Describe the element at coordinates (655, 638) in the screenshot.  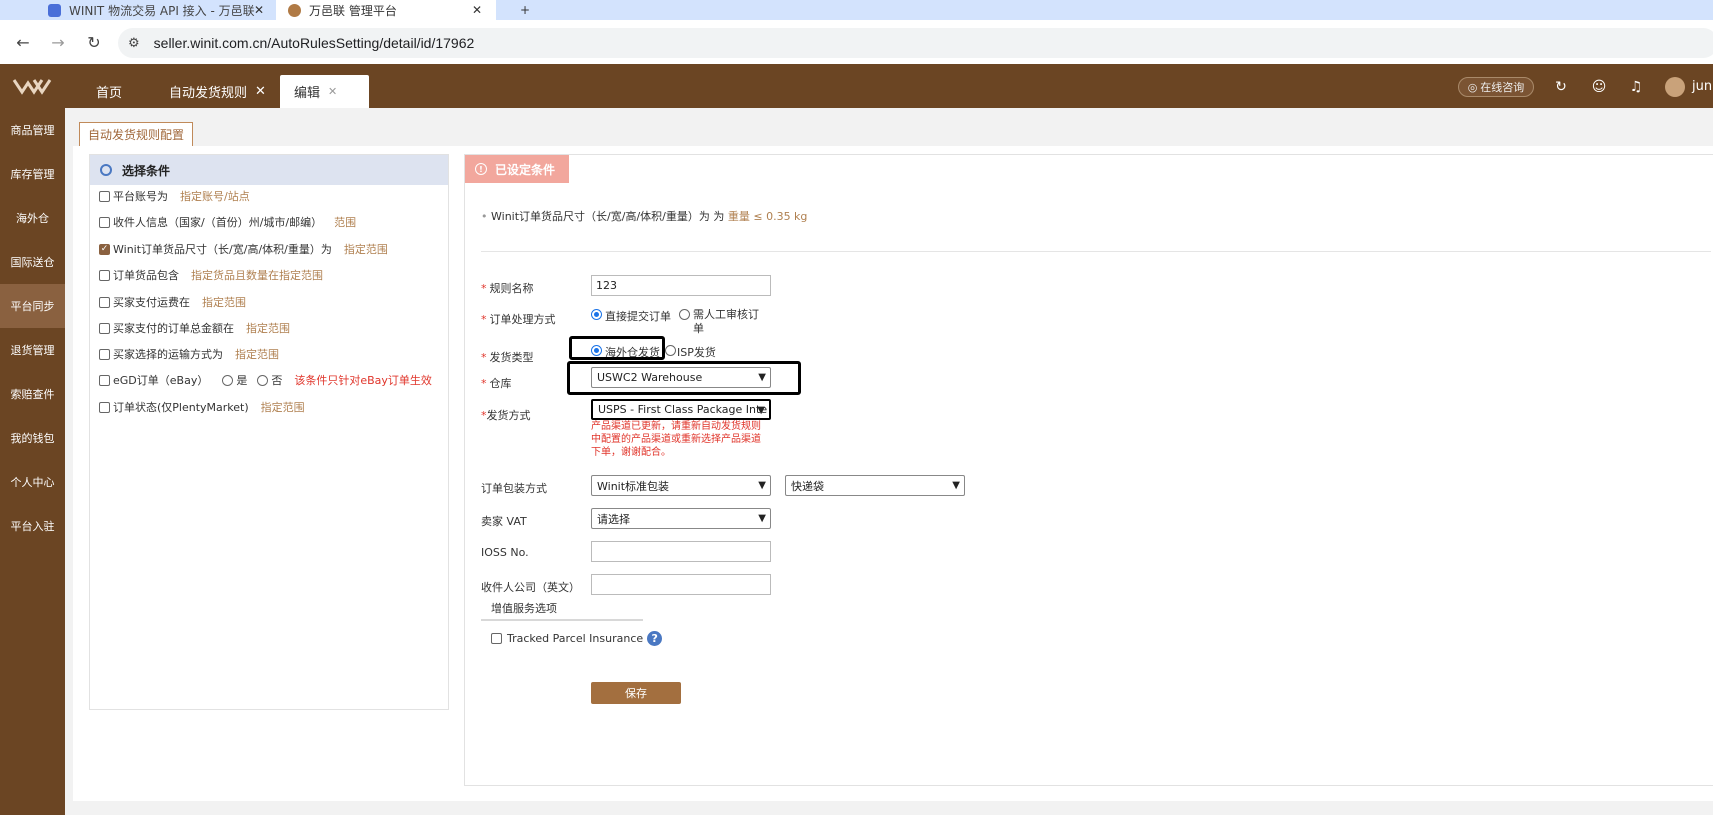
I see `help-icon: ?` at that location.